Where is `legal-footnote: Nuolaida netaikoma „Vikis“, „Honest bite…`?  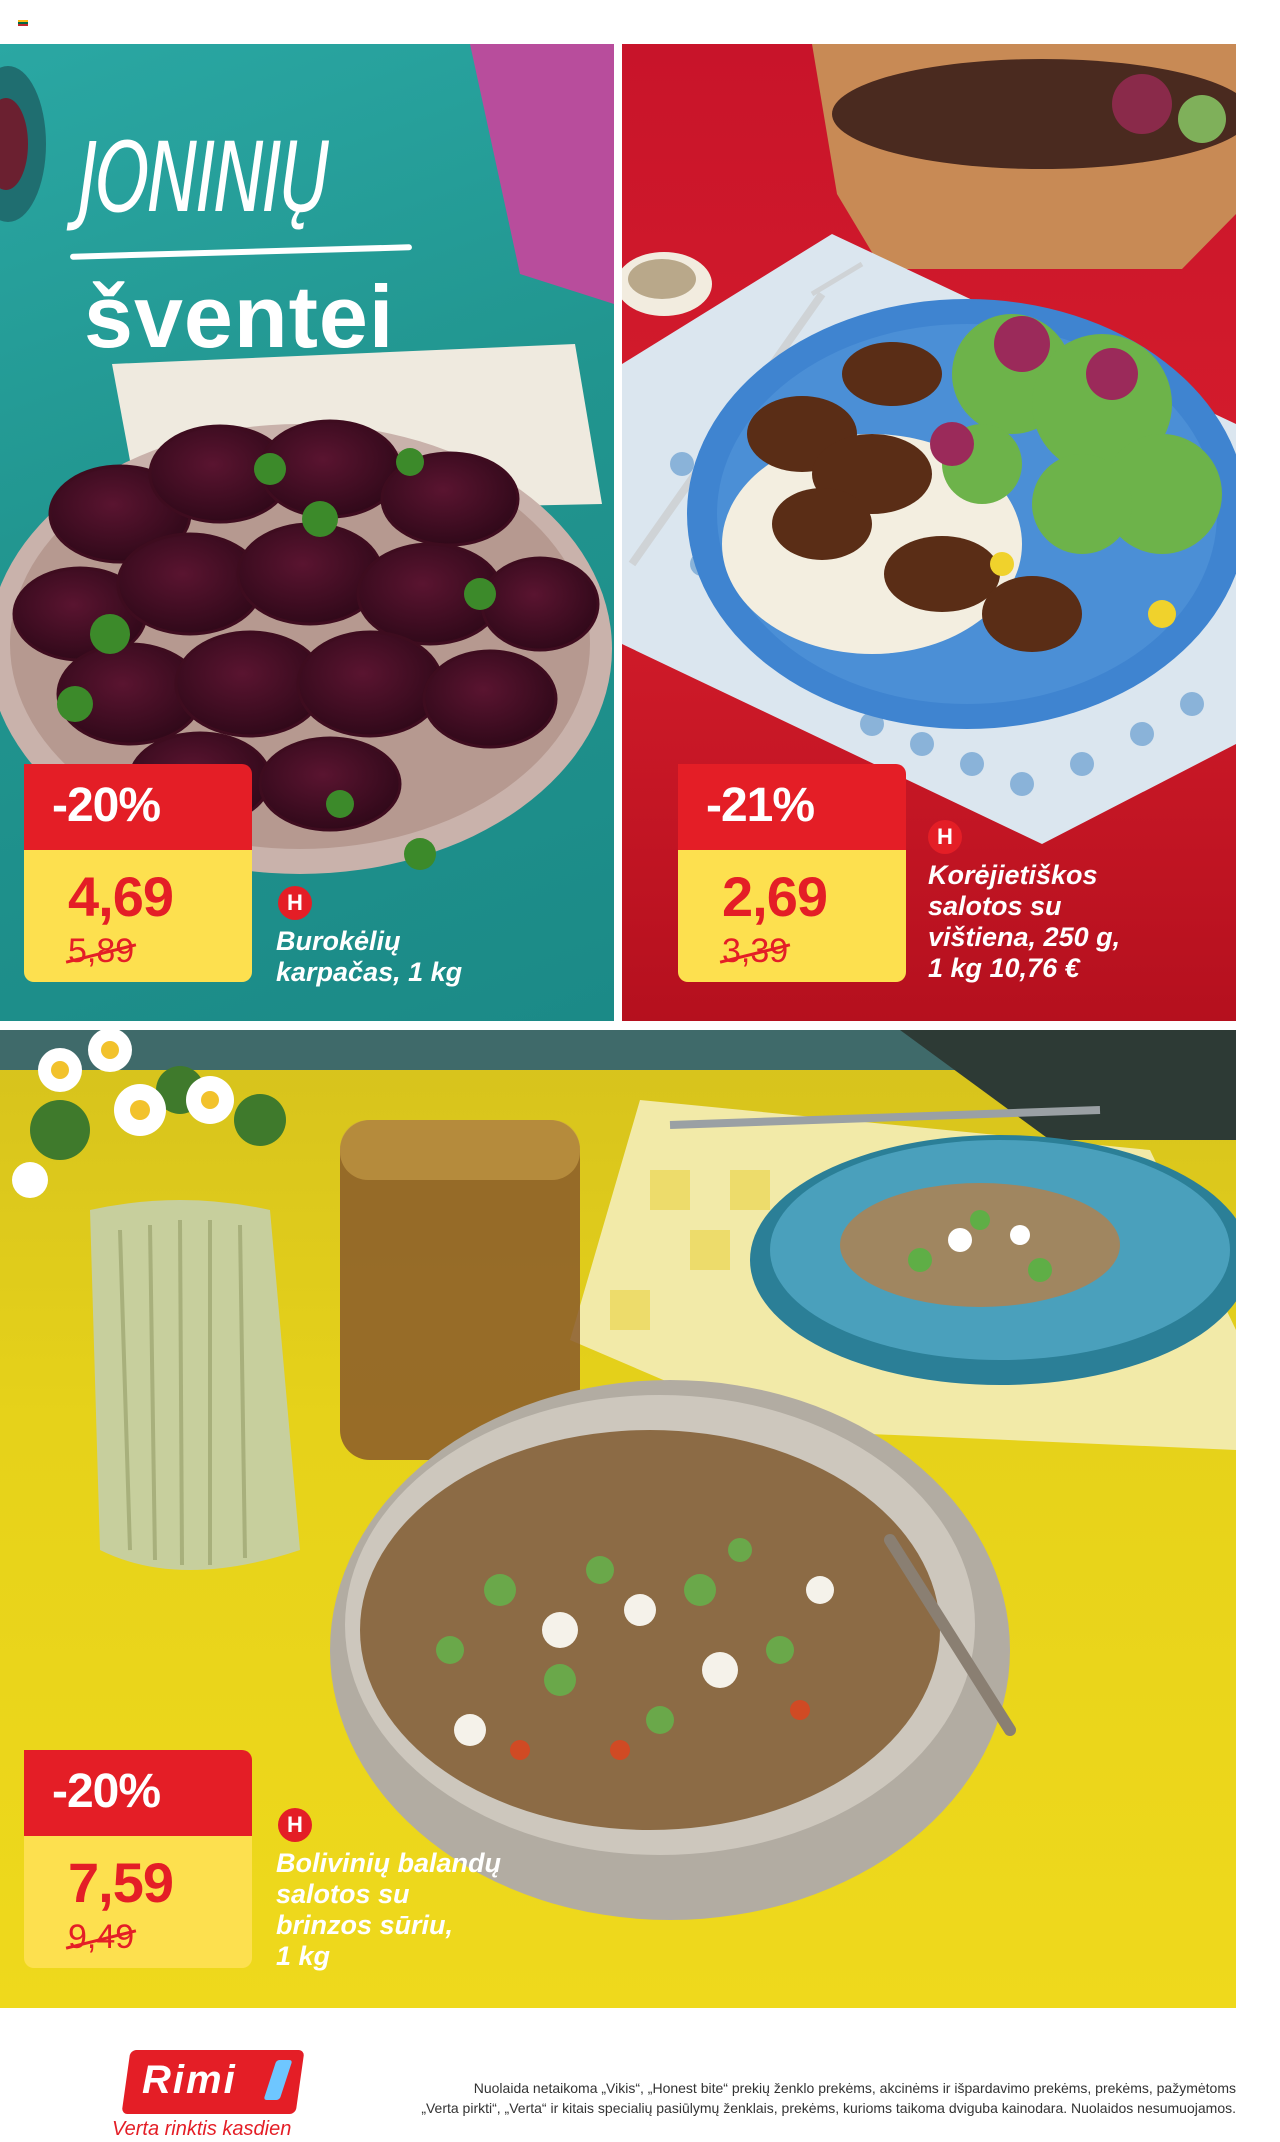 legal-footnote: Nuolaida netaikoma „Vikis“, „Honest bite… is located at coordinates (796, 2098).